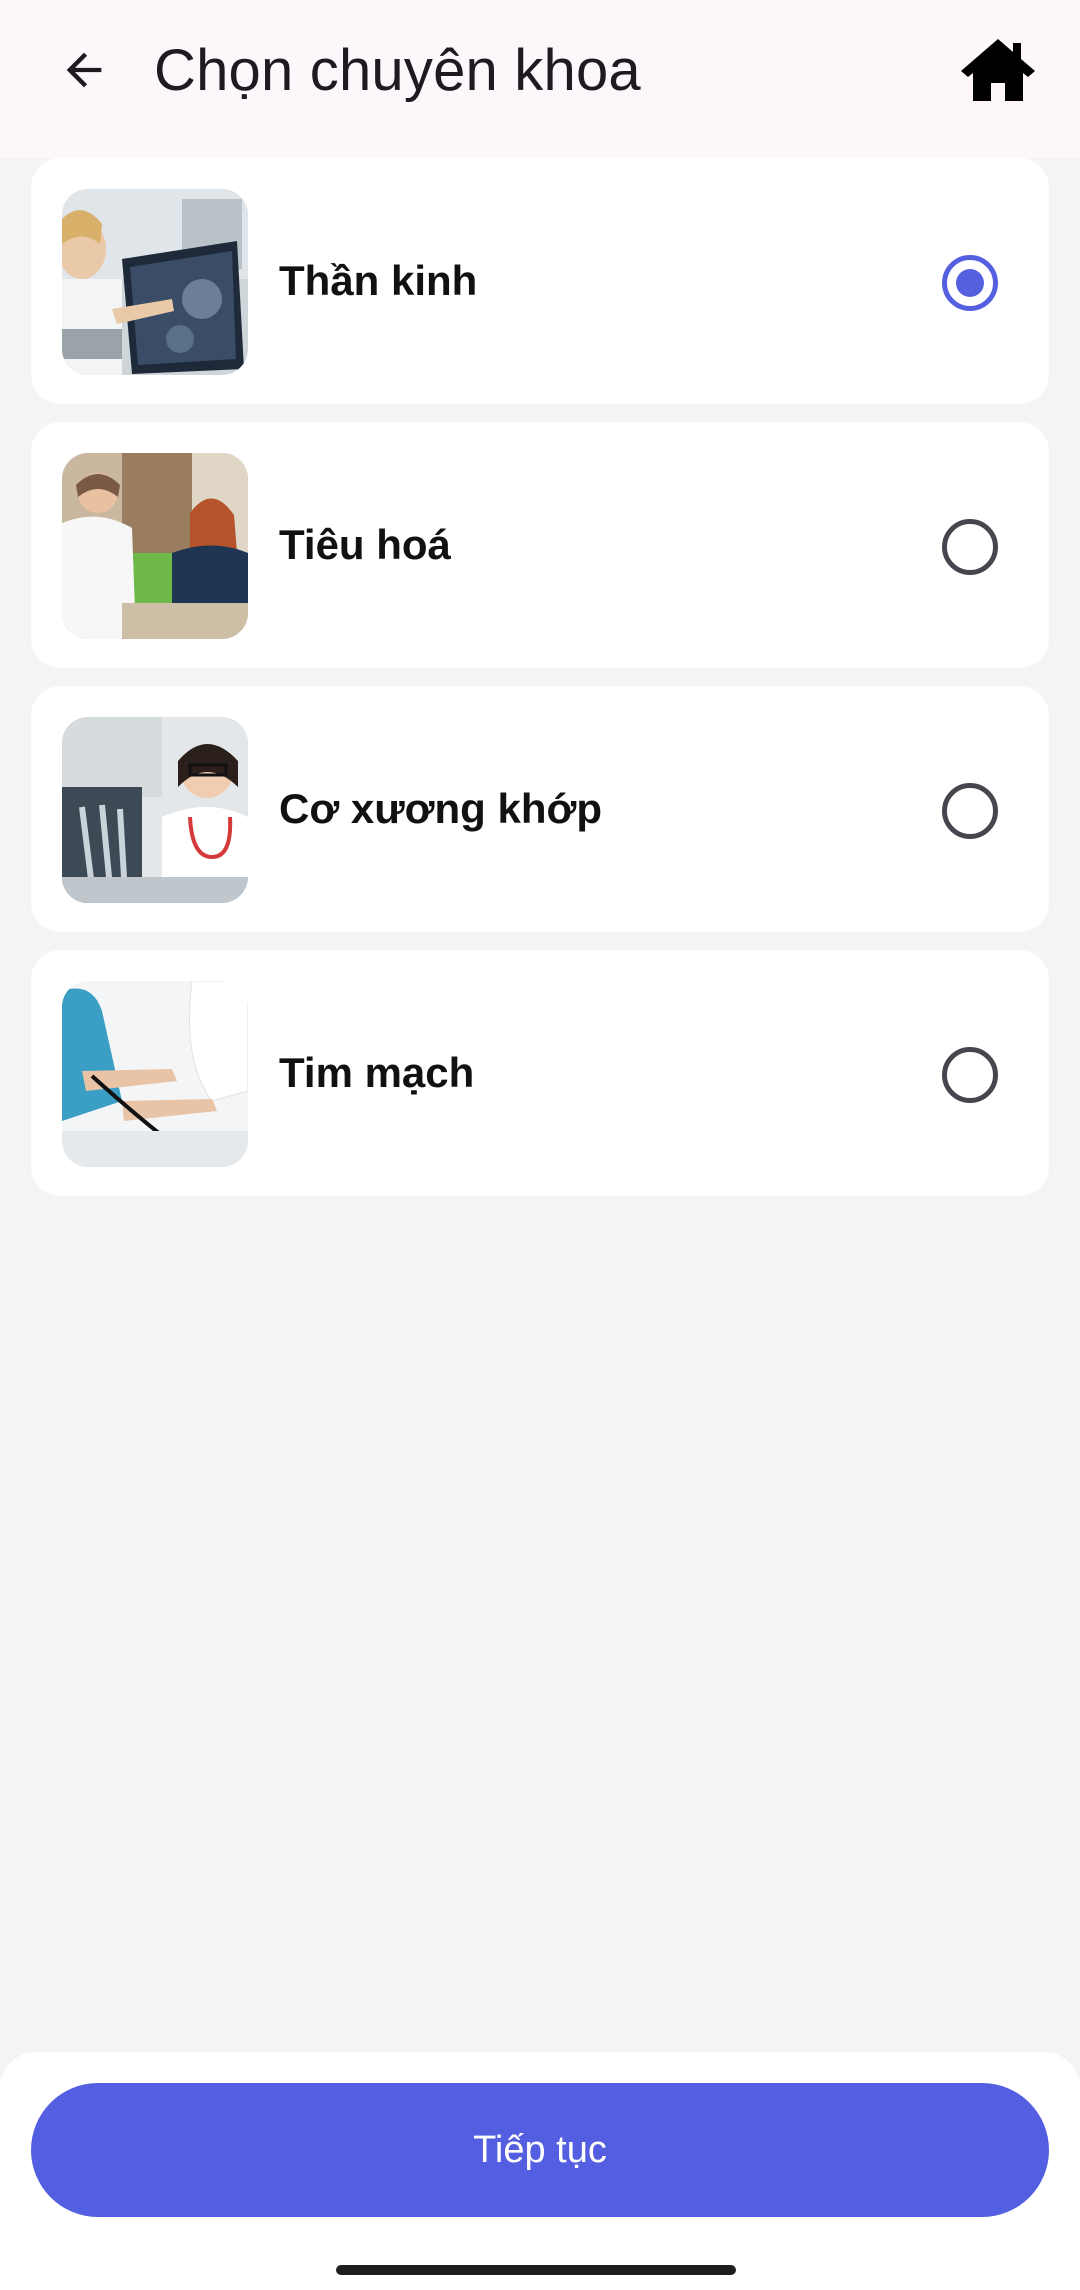 This screenshot has height=2290, width=1080. What do you see at coordinates (440, 808) in the screenshot?
I see `specialty-label: Cơ xương khớp` at bounding box center [440, 808].